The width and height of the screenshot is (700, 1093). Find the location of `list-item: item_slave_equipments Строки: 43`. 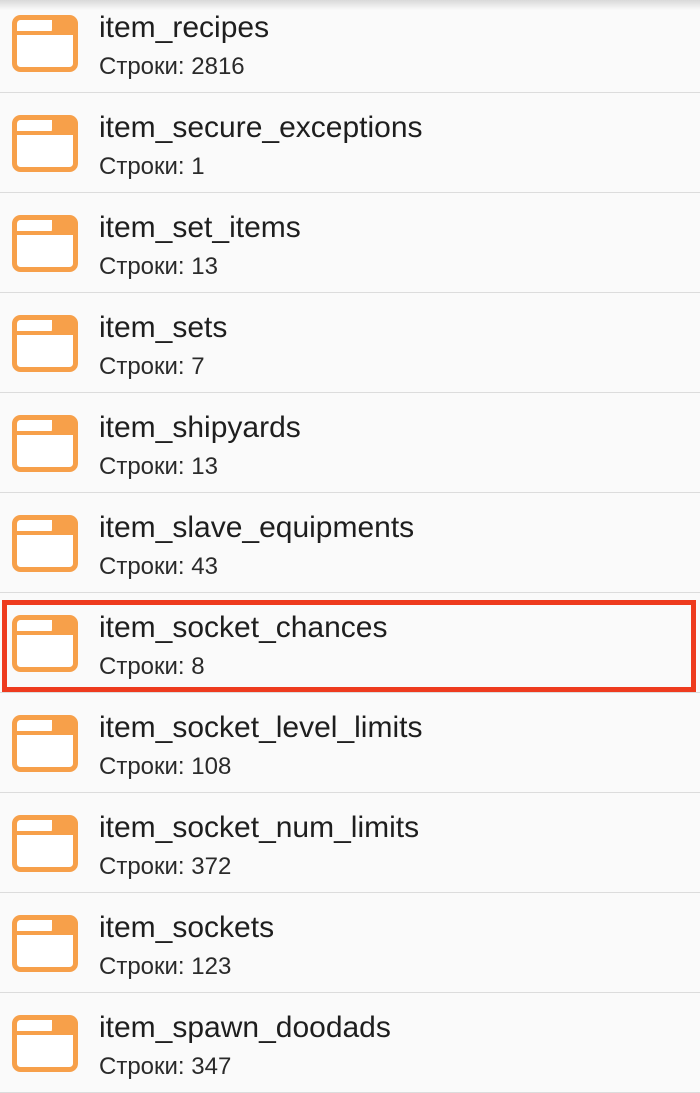

list-item: item_slave_equipments Строки: 43 is located at coordinates (350, 543).